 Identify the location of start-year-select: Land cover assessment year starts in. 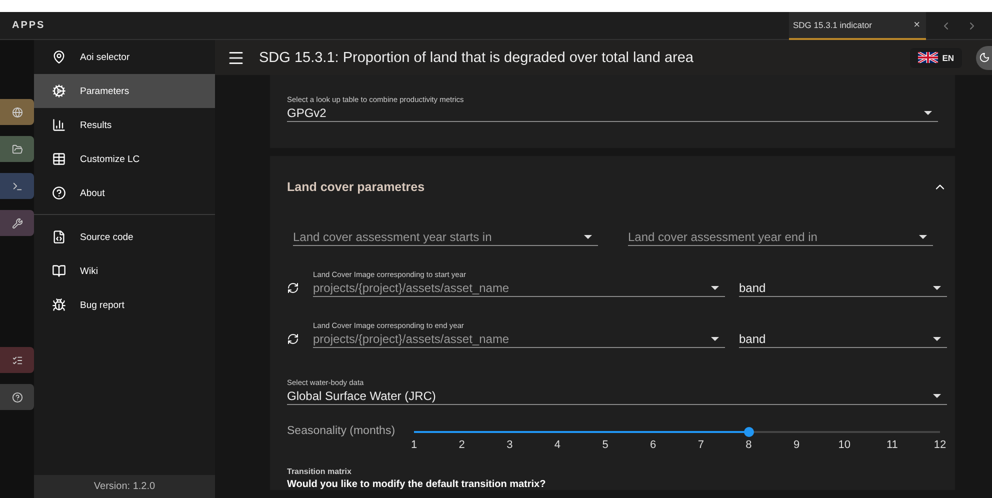
(445, 237).